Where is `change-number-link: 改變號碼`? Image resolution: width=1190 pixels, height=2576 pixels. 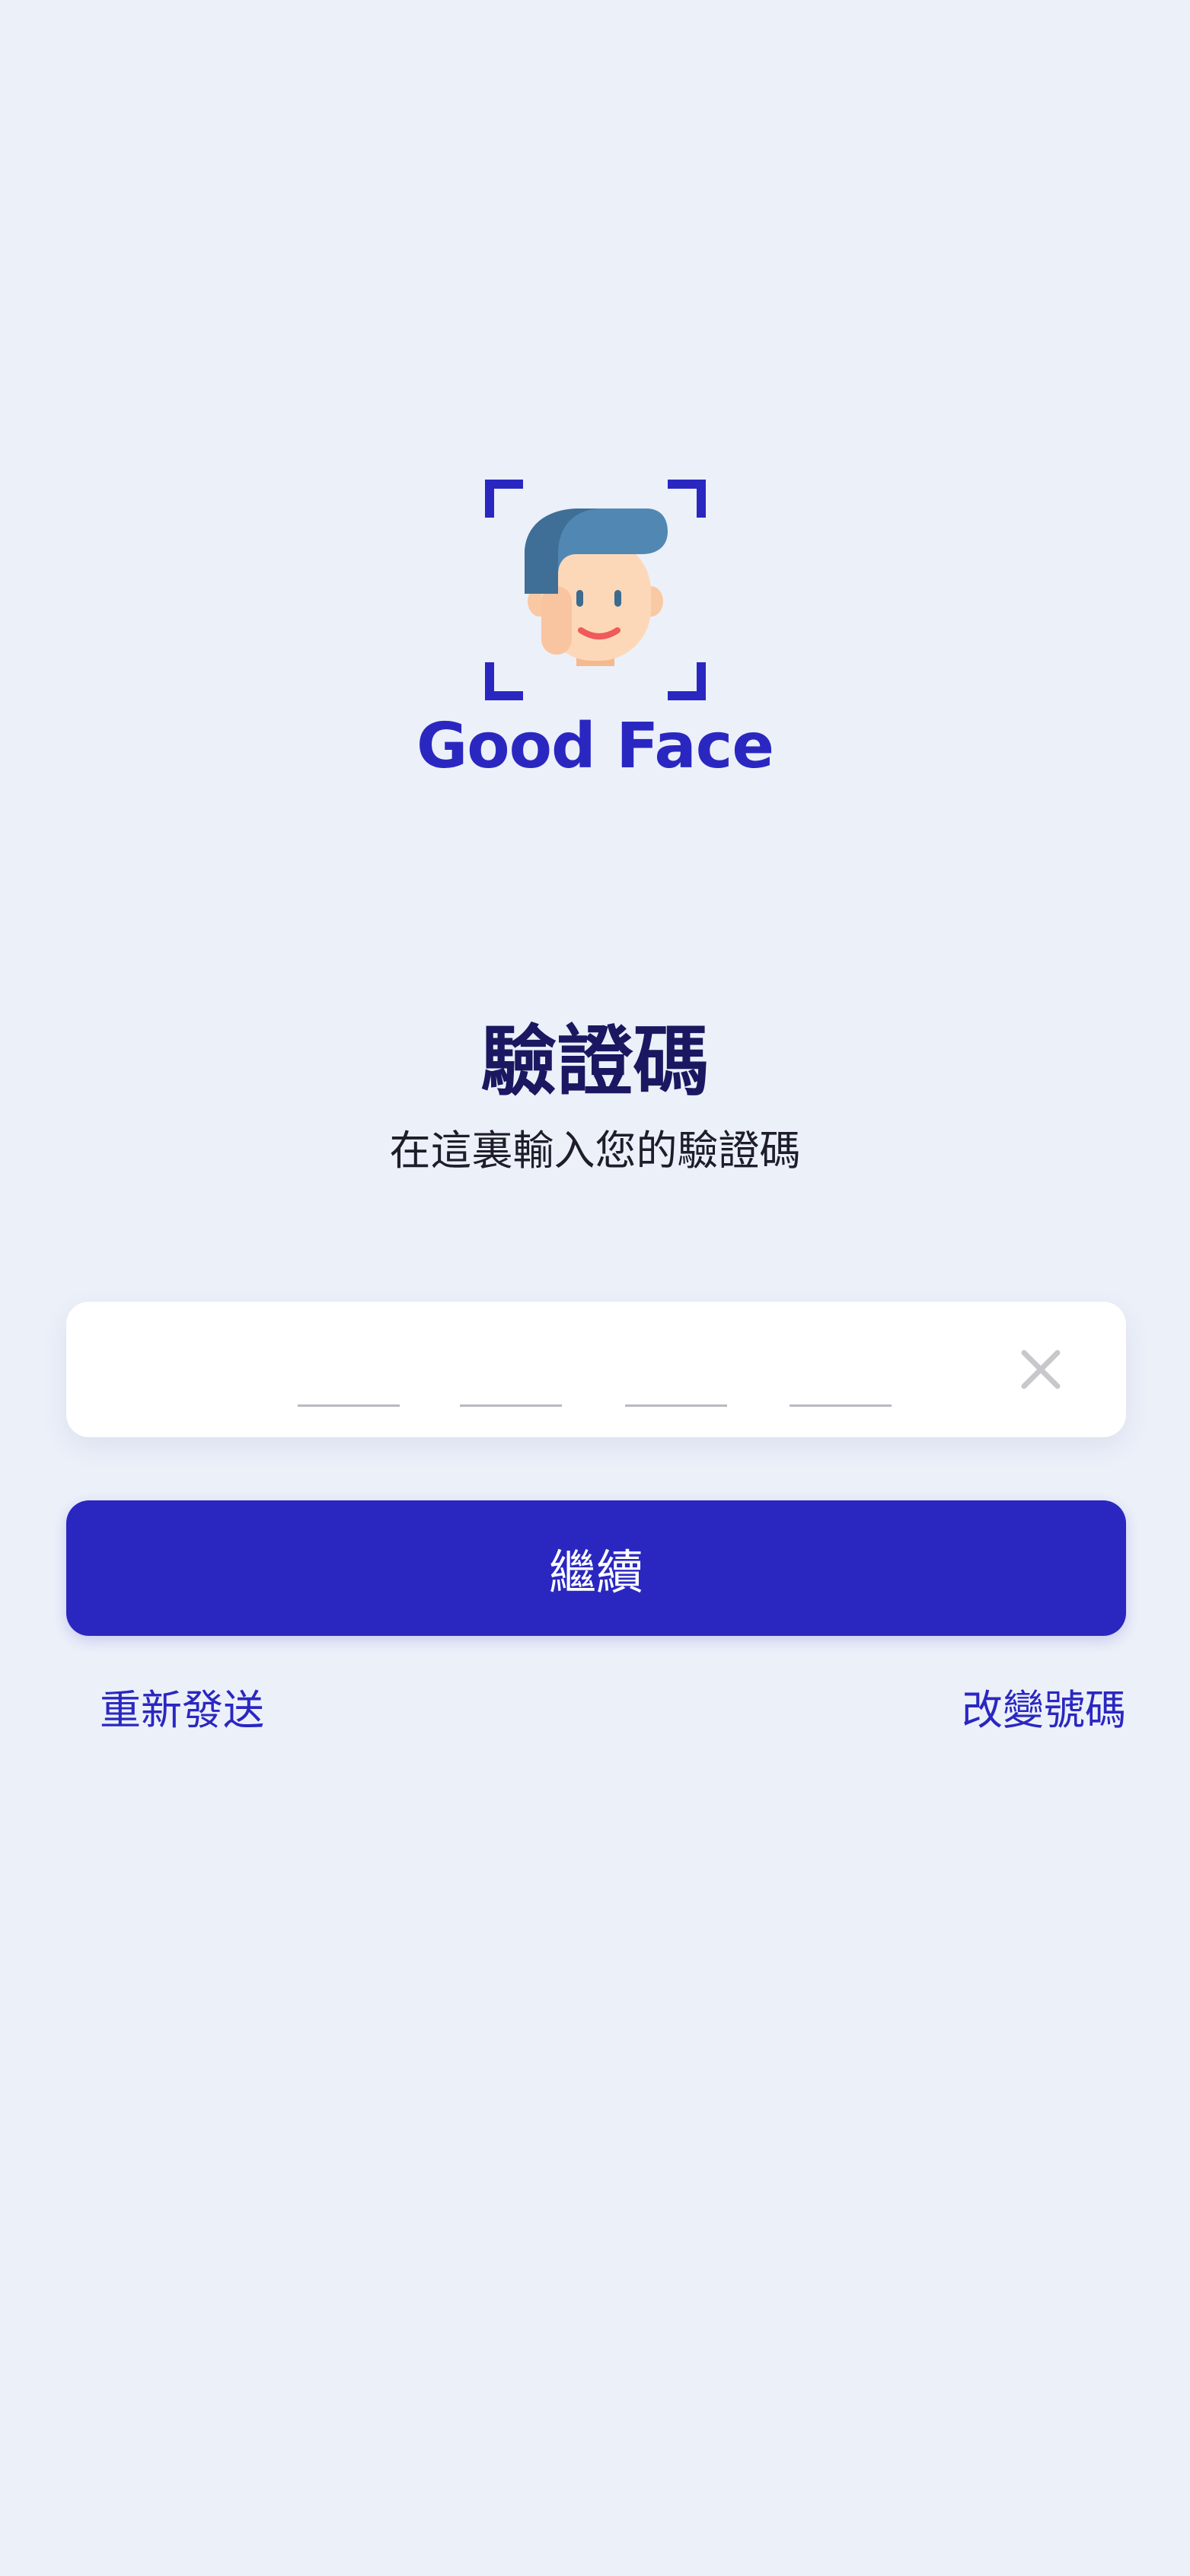
change-number-link: 改變號碼 is located at coordinates (1044, 1711).